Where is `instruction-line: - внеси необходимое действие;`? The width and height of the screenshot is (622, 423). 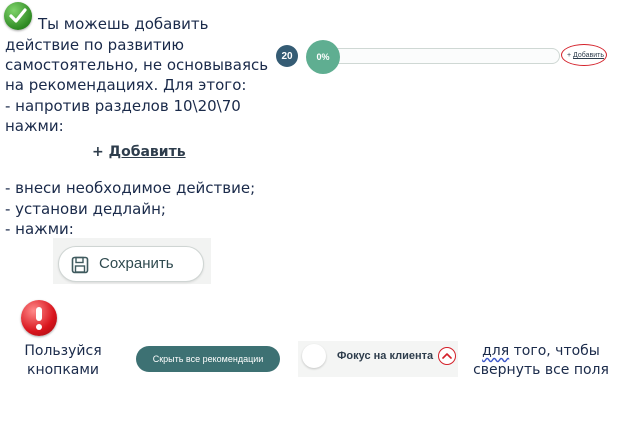 instruction-line: - внеси необходимое действие; is located at coordinates (130, 188).